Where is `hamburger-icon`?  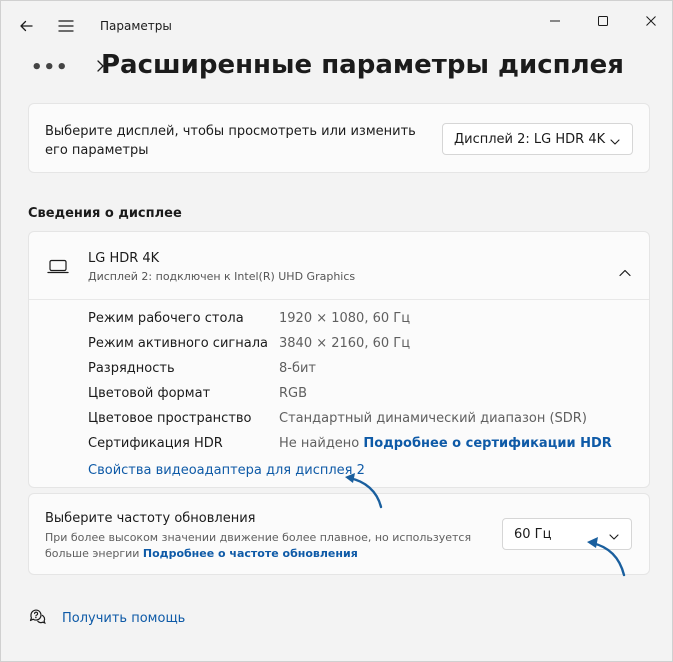
hamburger-icon is located at coordinates (66, 26).